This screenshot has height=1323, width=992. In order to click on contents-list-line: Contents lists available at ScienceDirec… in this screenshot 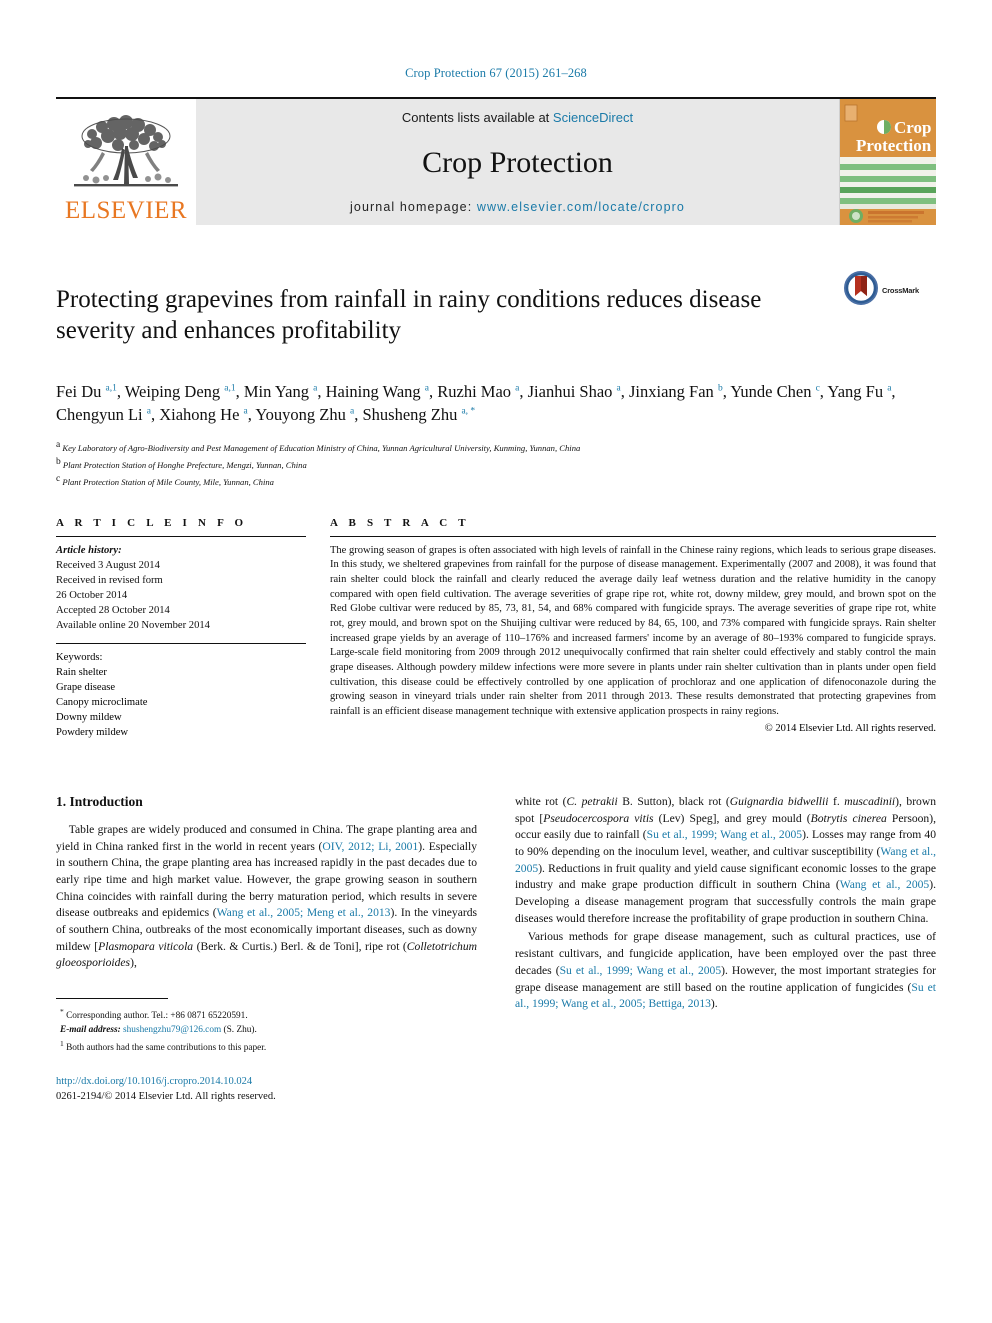, I will do `click(517, 117)`.